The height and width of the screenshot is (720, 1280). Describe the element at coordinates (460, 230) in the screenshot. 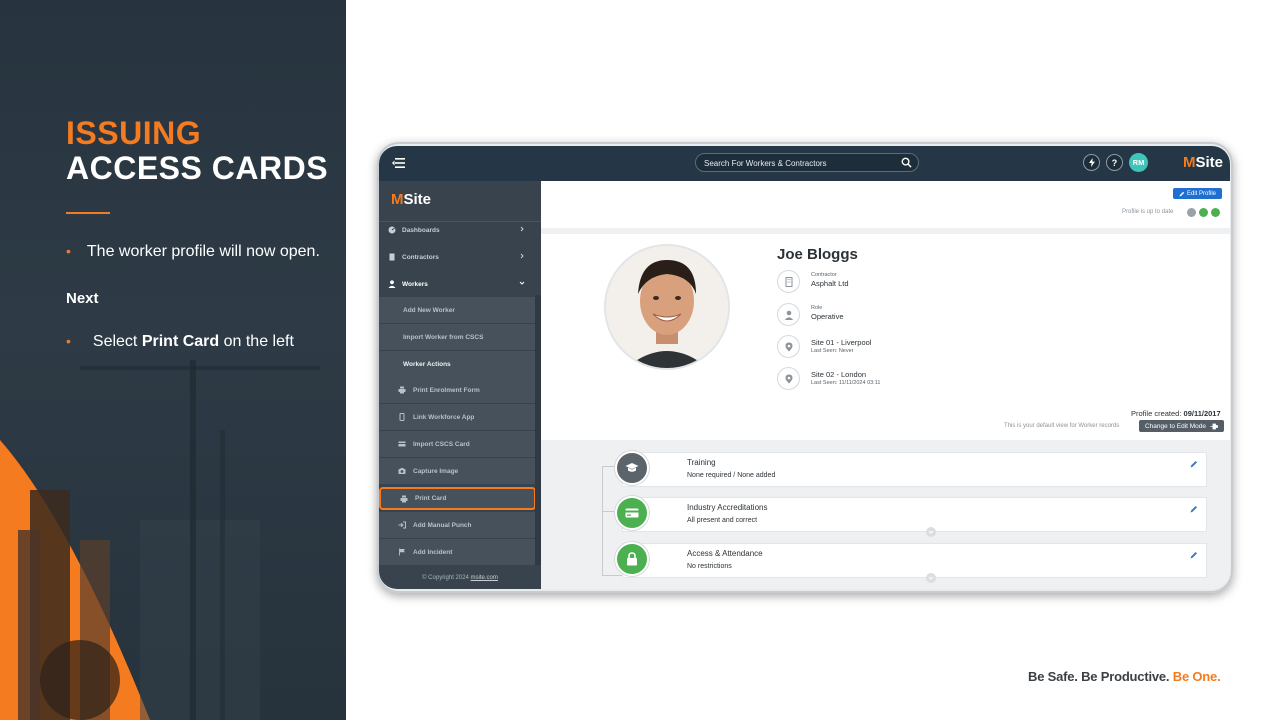

I see `sidebar-item-dashboards: Dashboards` at that location.